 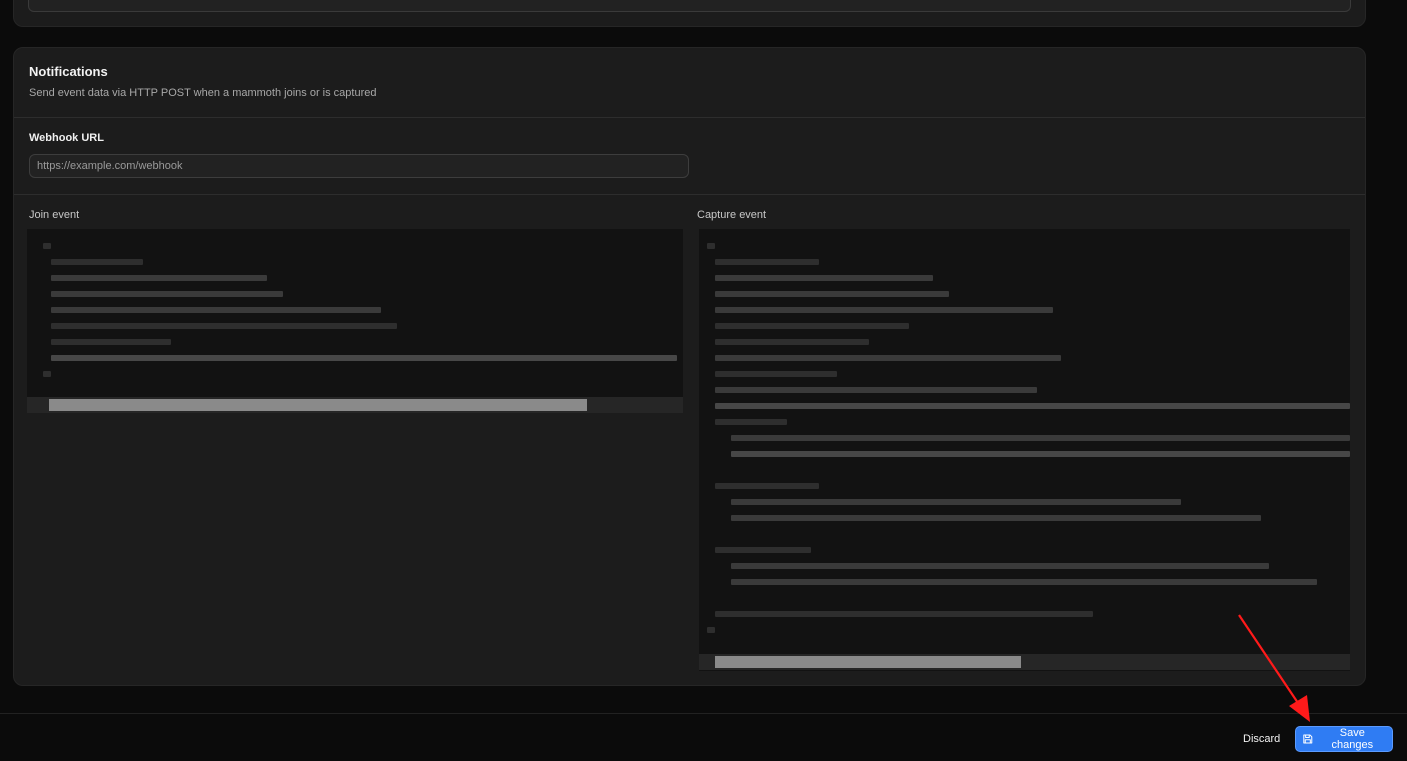 I want to click on discard-button: Discard, so click(x=1261, y=739).